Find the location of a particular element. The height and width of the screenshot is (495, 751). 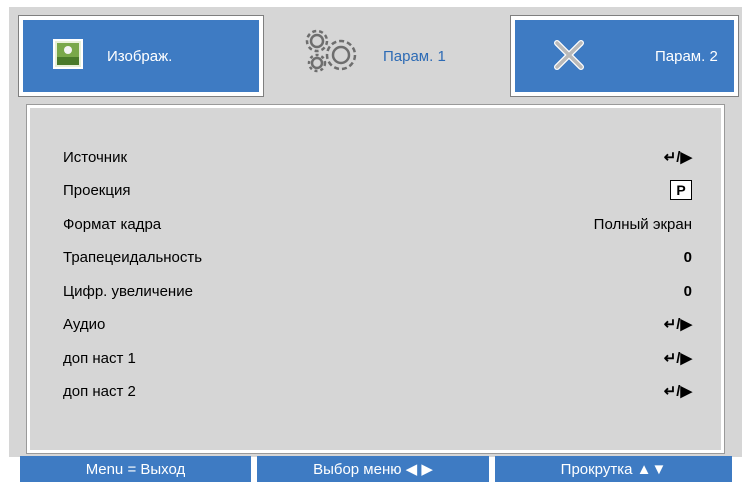

tools-icon is located at coordinates (570, 56).